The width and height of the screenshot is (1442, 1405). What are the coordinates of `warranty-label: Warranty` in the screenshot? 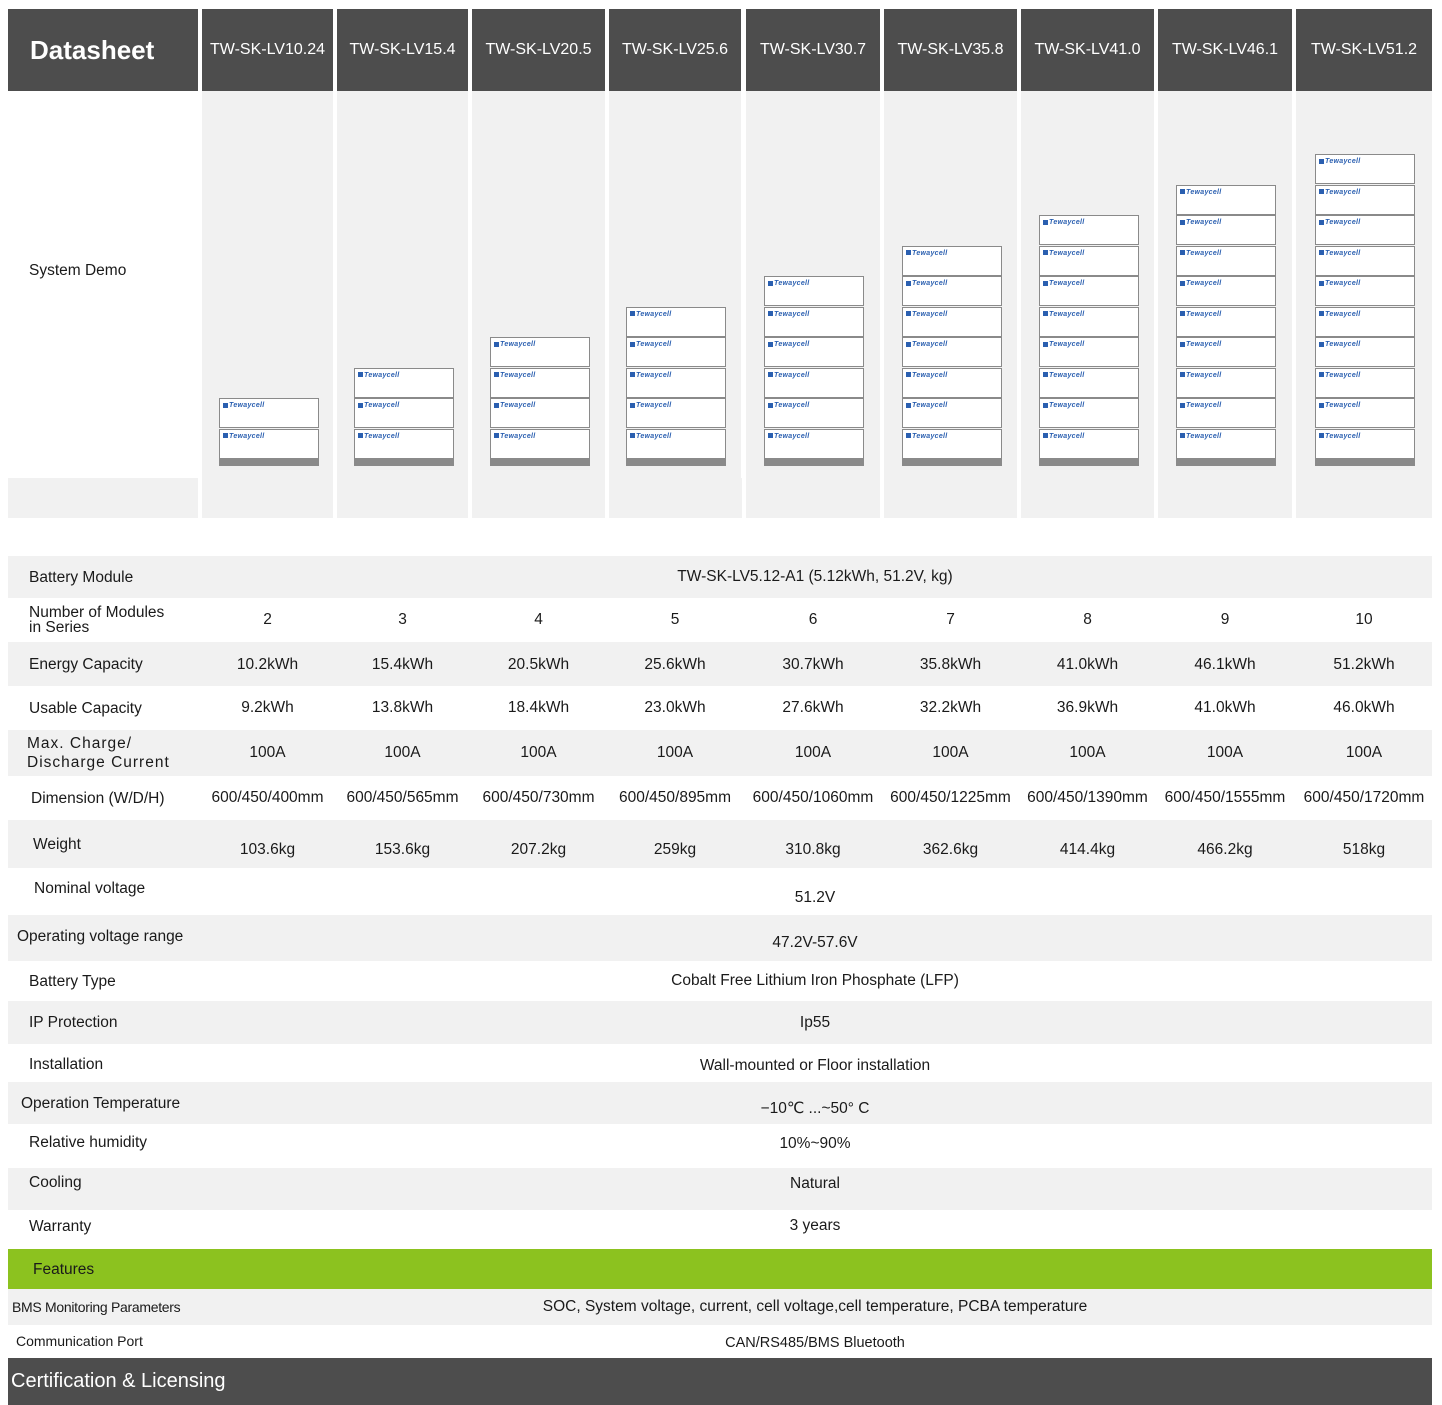 It's located at (60, 1226).